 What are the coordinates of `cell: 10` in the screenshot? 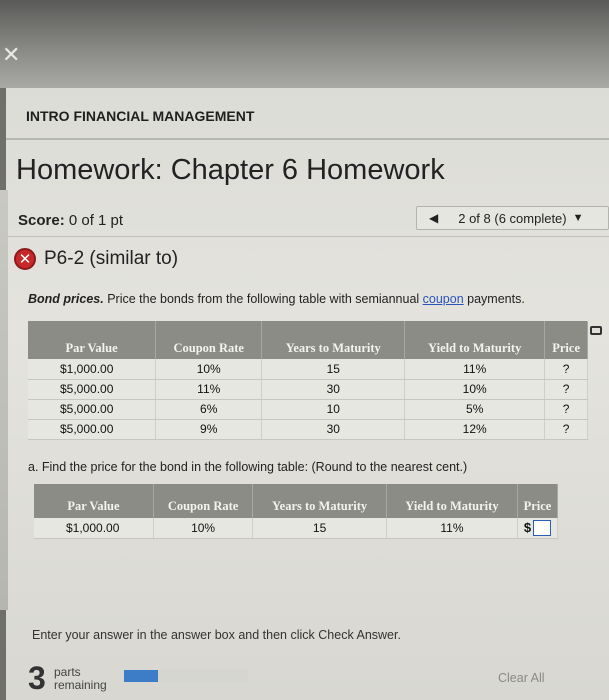 It's located at (333, 409).